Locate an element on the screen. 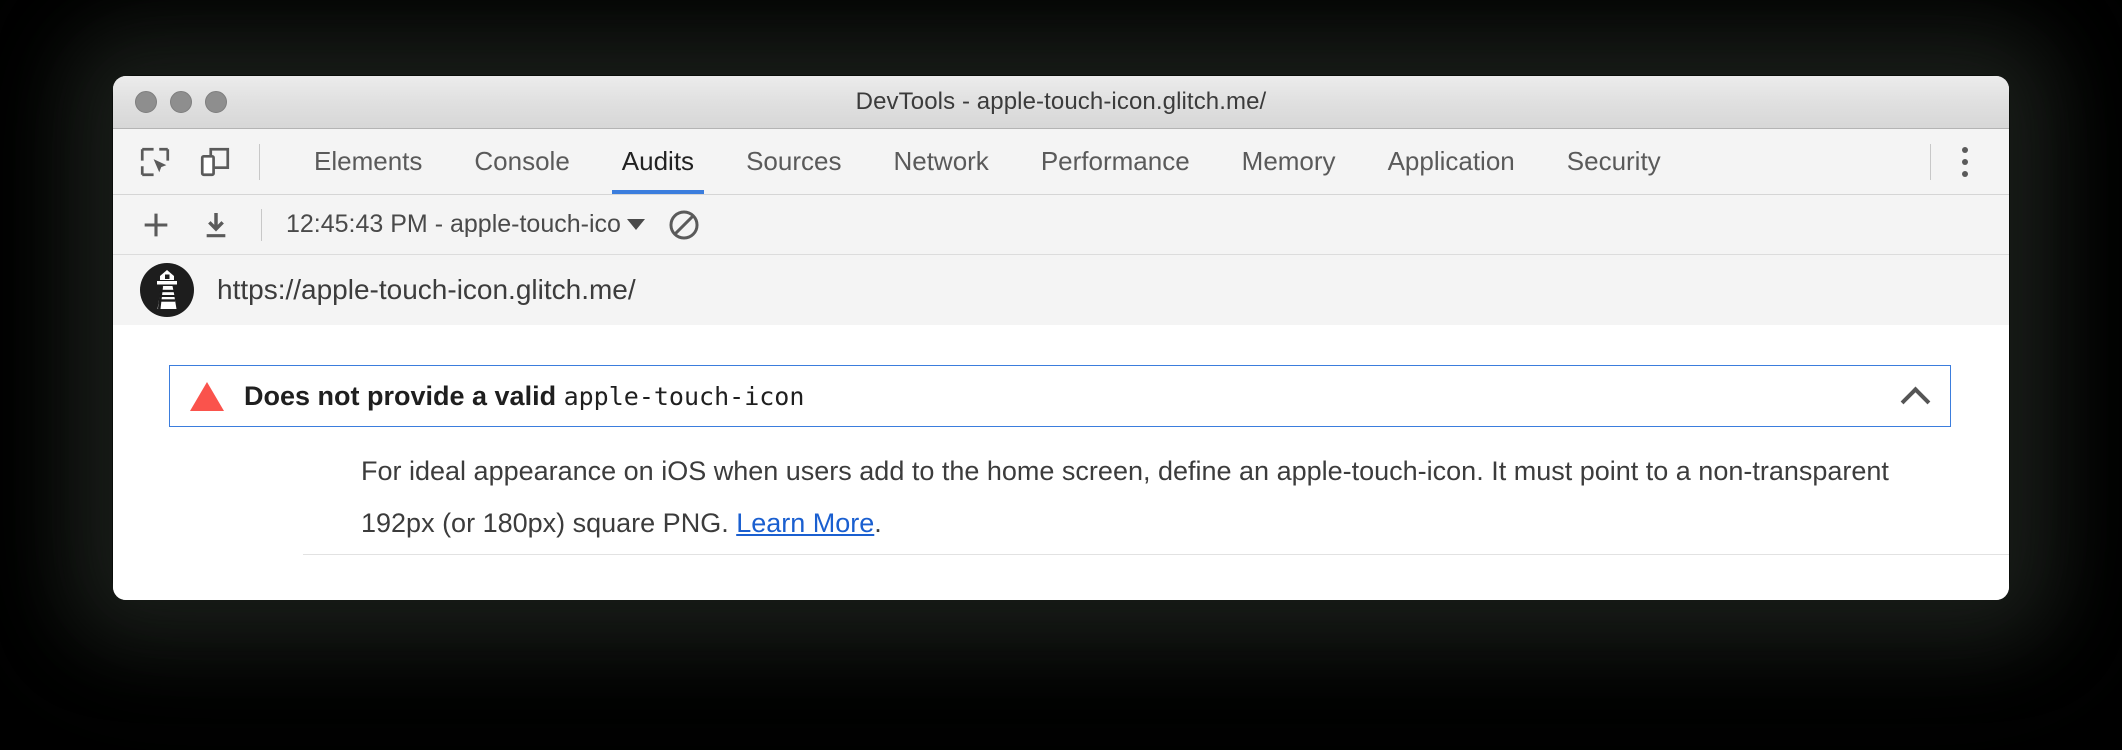 Image resolution: width=2122 pixels, height=750 pixels. tab-label: Performance is located at coordinates (1115, 161).